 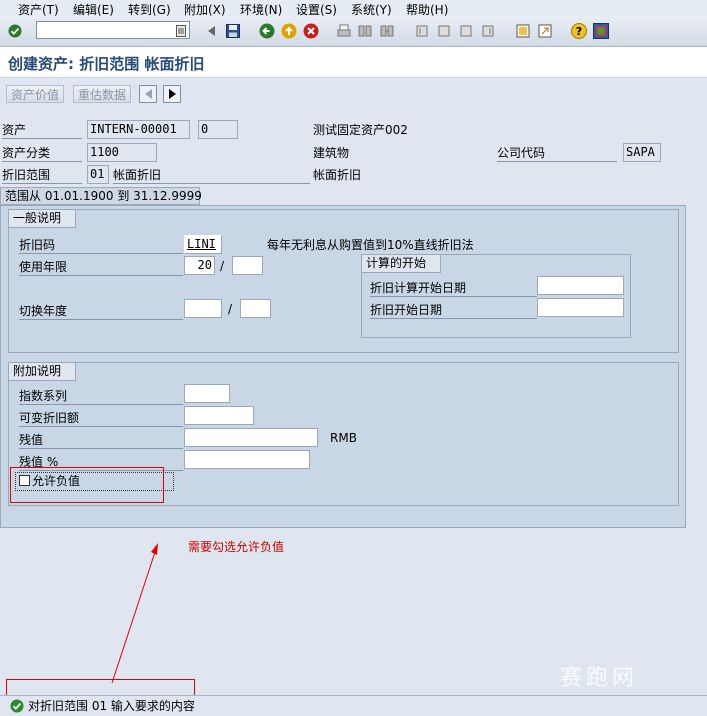 What do you see at coordinates (101, 245) in the screenshot?
I see `dep-key-label: 折旧码` at bounding box center [101, 245].